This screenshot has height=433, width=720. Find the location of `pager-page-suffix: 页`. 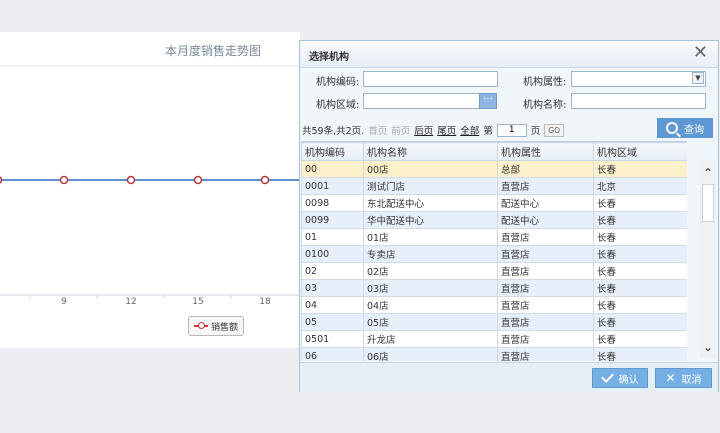

pager-page-suffix: 页 is located at coordinates (535, 131).